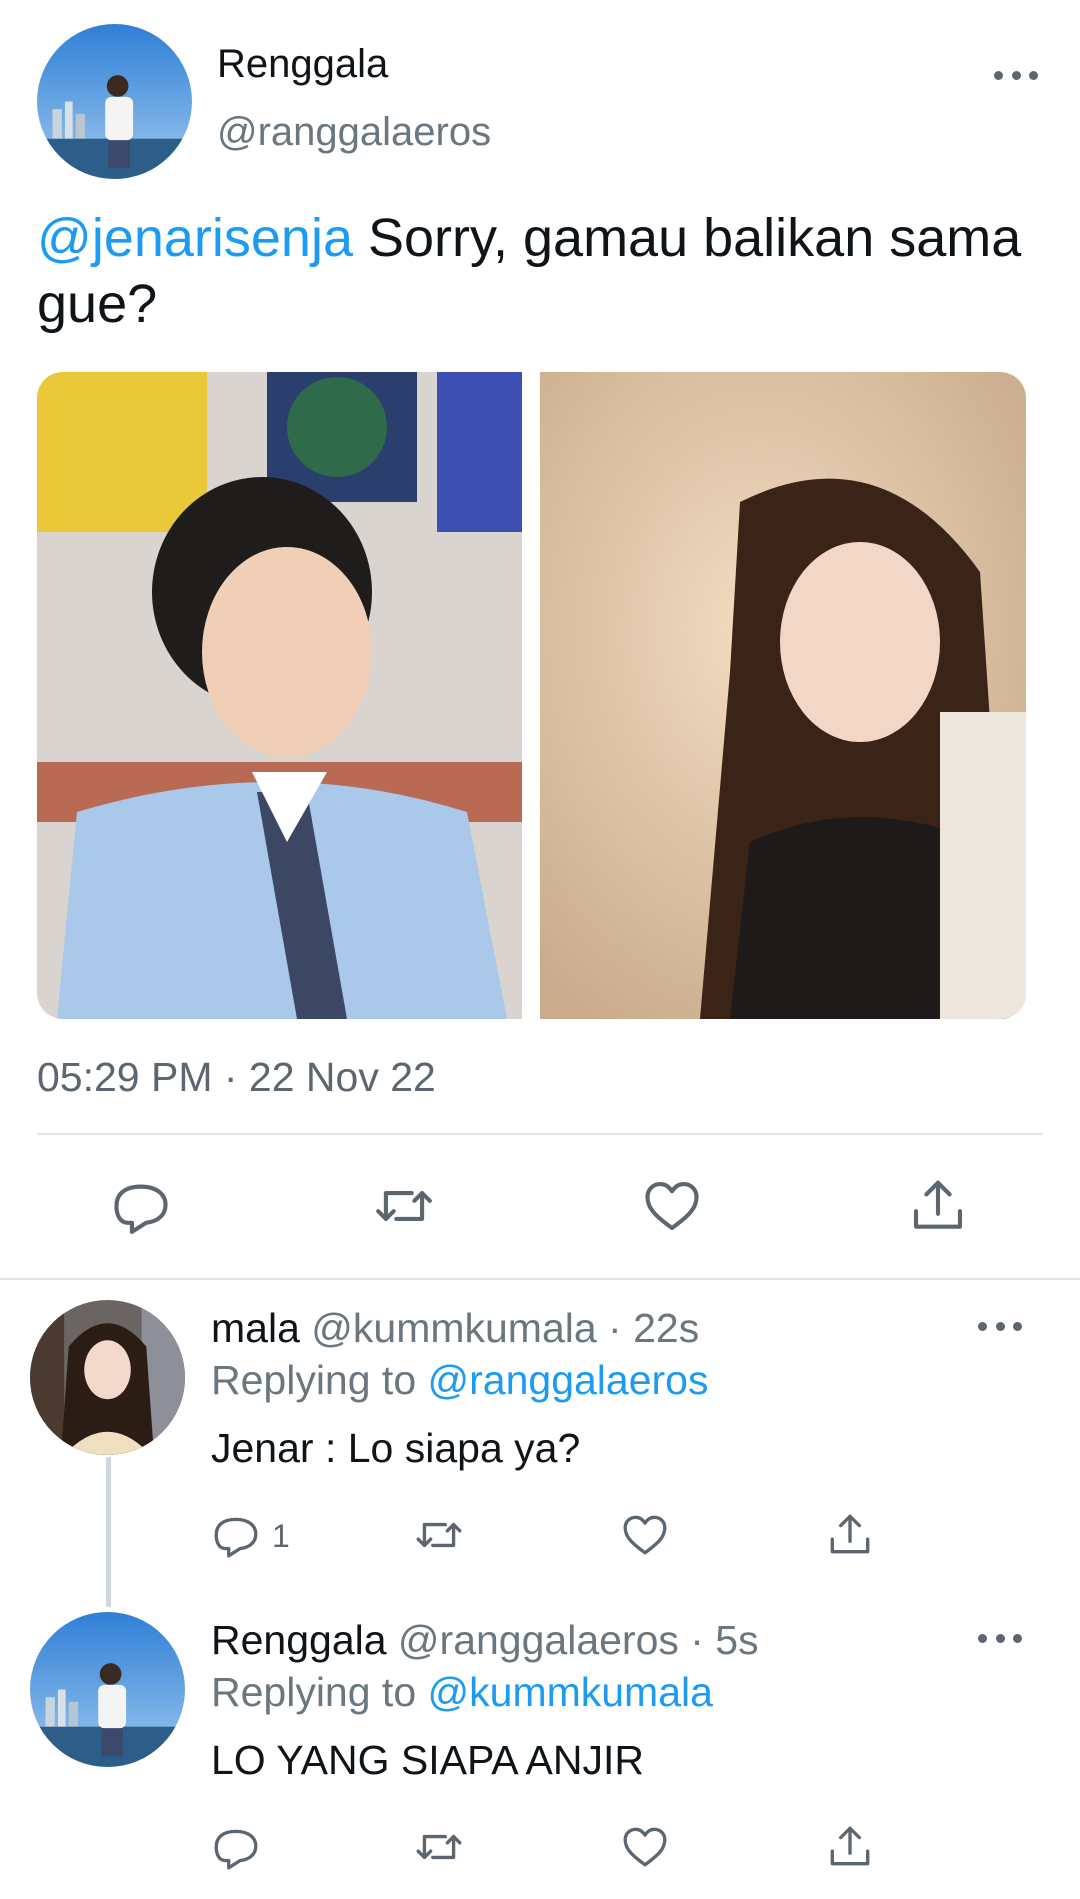 The height and width of the screenshot is (1899, 1080). I want to click on thread-line, so click(108, 1532).